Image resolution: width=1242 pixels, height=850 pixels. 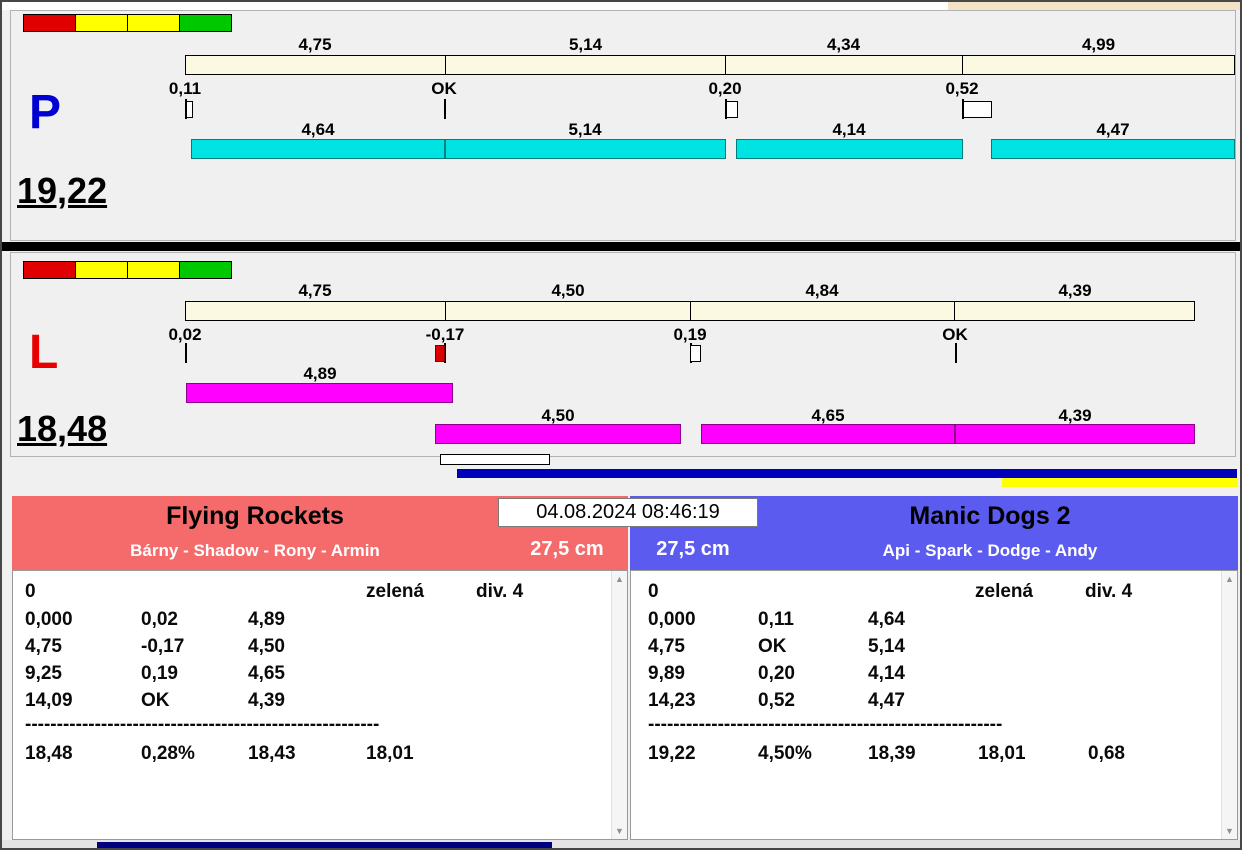 What do you see at coordinates (1098, 44) in the screenshot?
I see `split-time-label: 4,99` at bounding box center [1098, 44].